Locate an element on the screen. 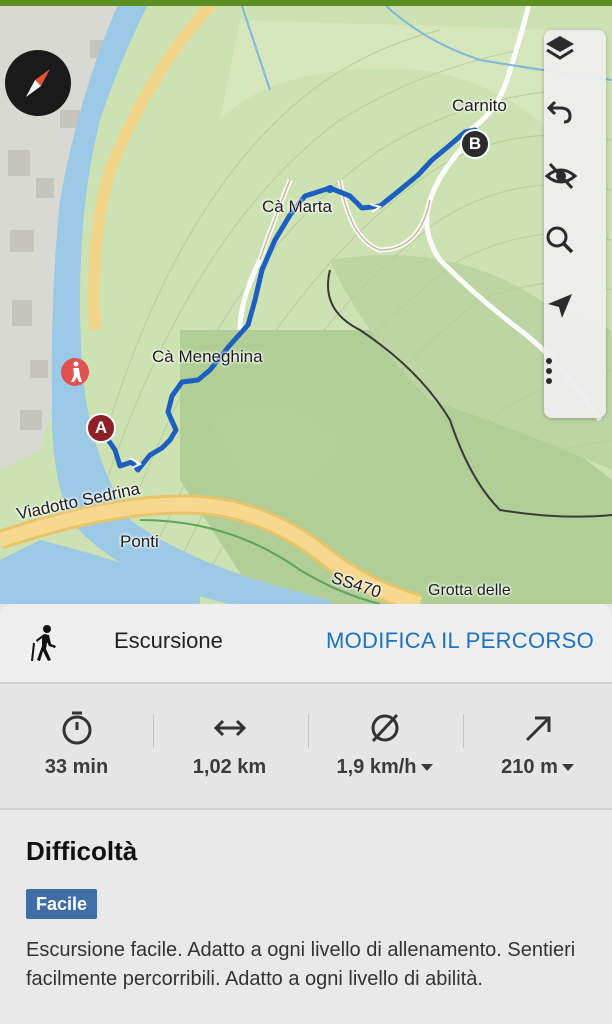  speed-value: 1,9 km/h is located at coordinates (376, 767).